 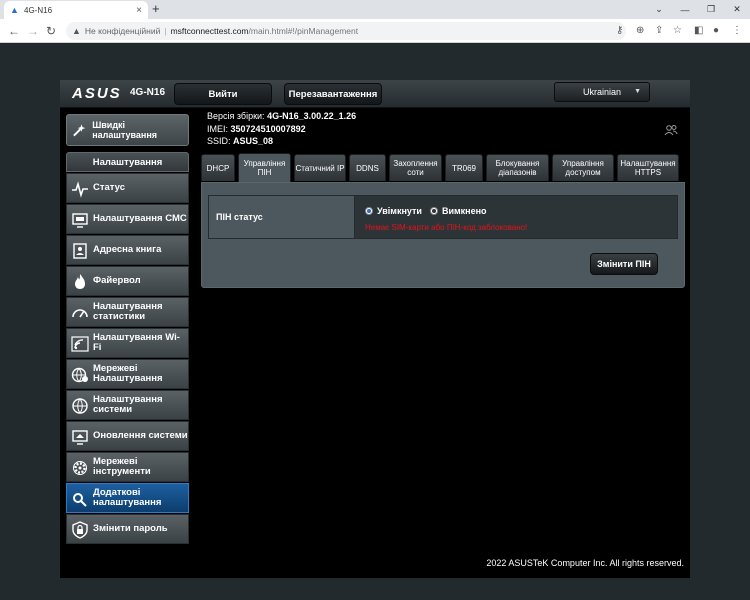 What do you see at coordinates (127, 162) in the screenshot?
I see `sidebar-title: Налаштування` at bounding box center [127, 162].